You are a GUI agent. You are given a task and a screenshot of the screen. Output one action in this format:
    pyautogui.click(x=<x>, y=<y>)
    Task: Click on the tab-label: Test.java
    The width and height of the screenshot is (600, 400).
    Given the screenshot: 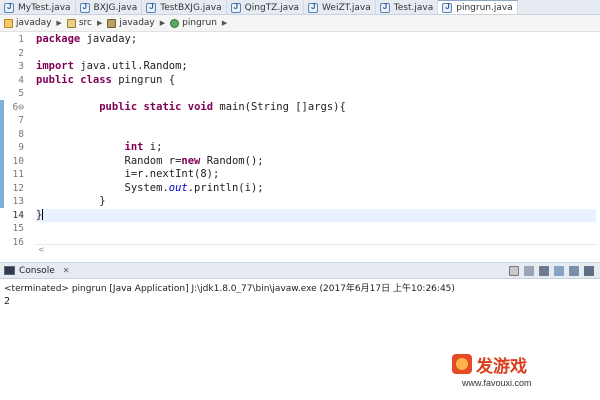 What is the action you would take?
    pyautogui.click(x=413, y=7)
    